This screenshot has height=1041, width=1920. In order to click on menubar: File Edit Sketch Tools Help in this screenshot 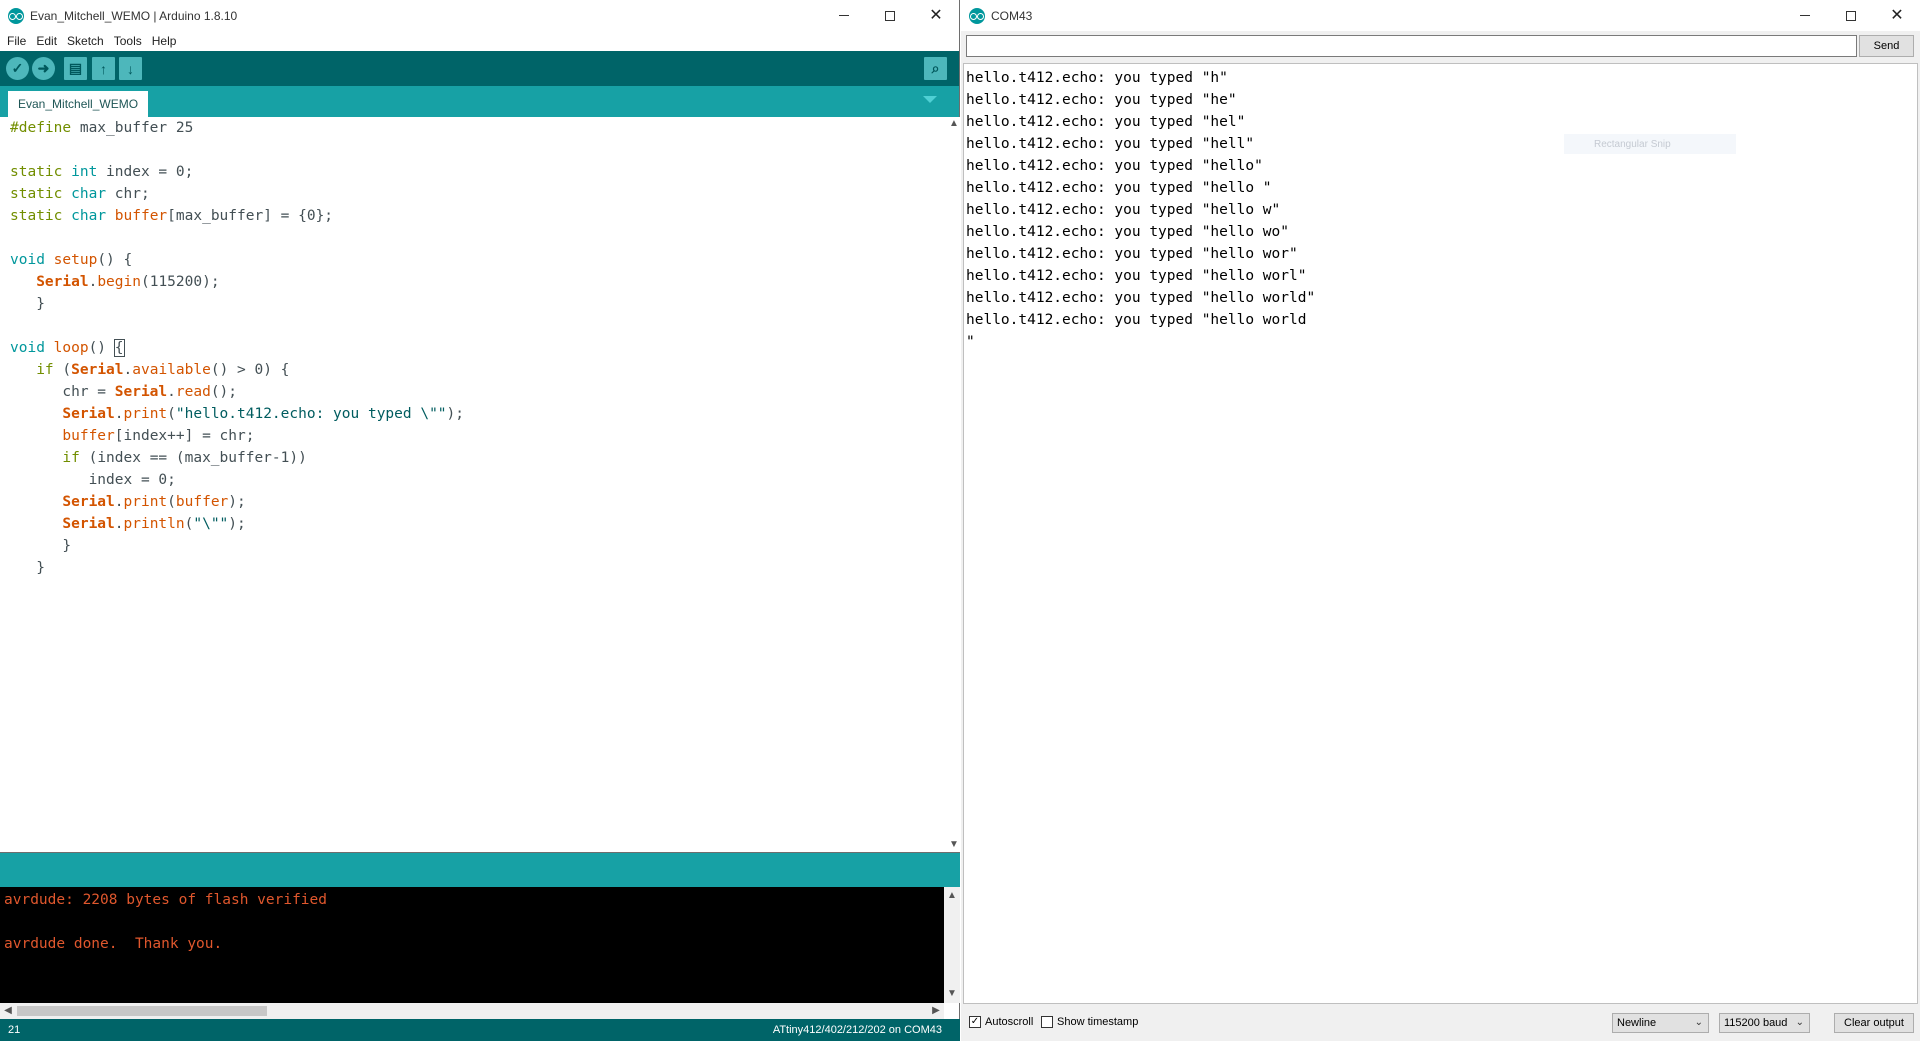, I will do `click(479, 41)`.